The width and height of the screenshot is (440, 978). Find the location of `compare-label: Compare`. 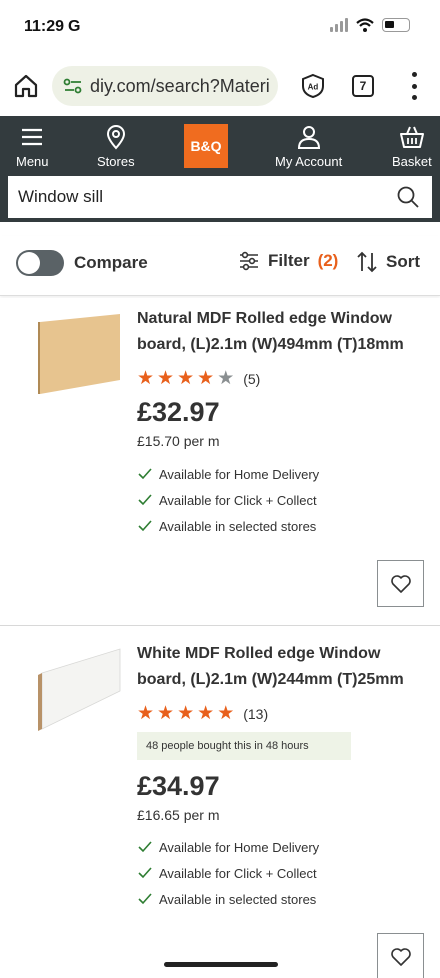

compare-label: Compare is located at coordinates (111, 262).